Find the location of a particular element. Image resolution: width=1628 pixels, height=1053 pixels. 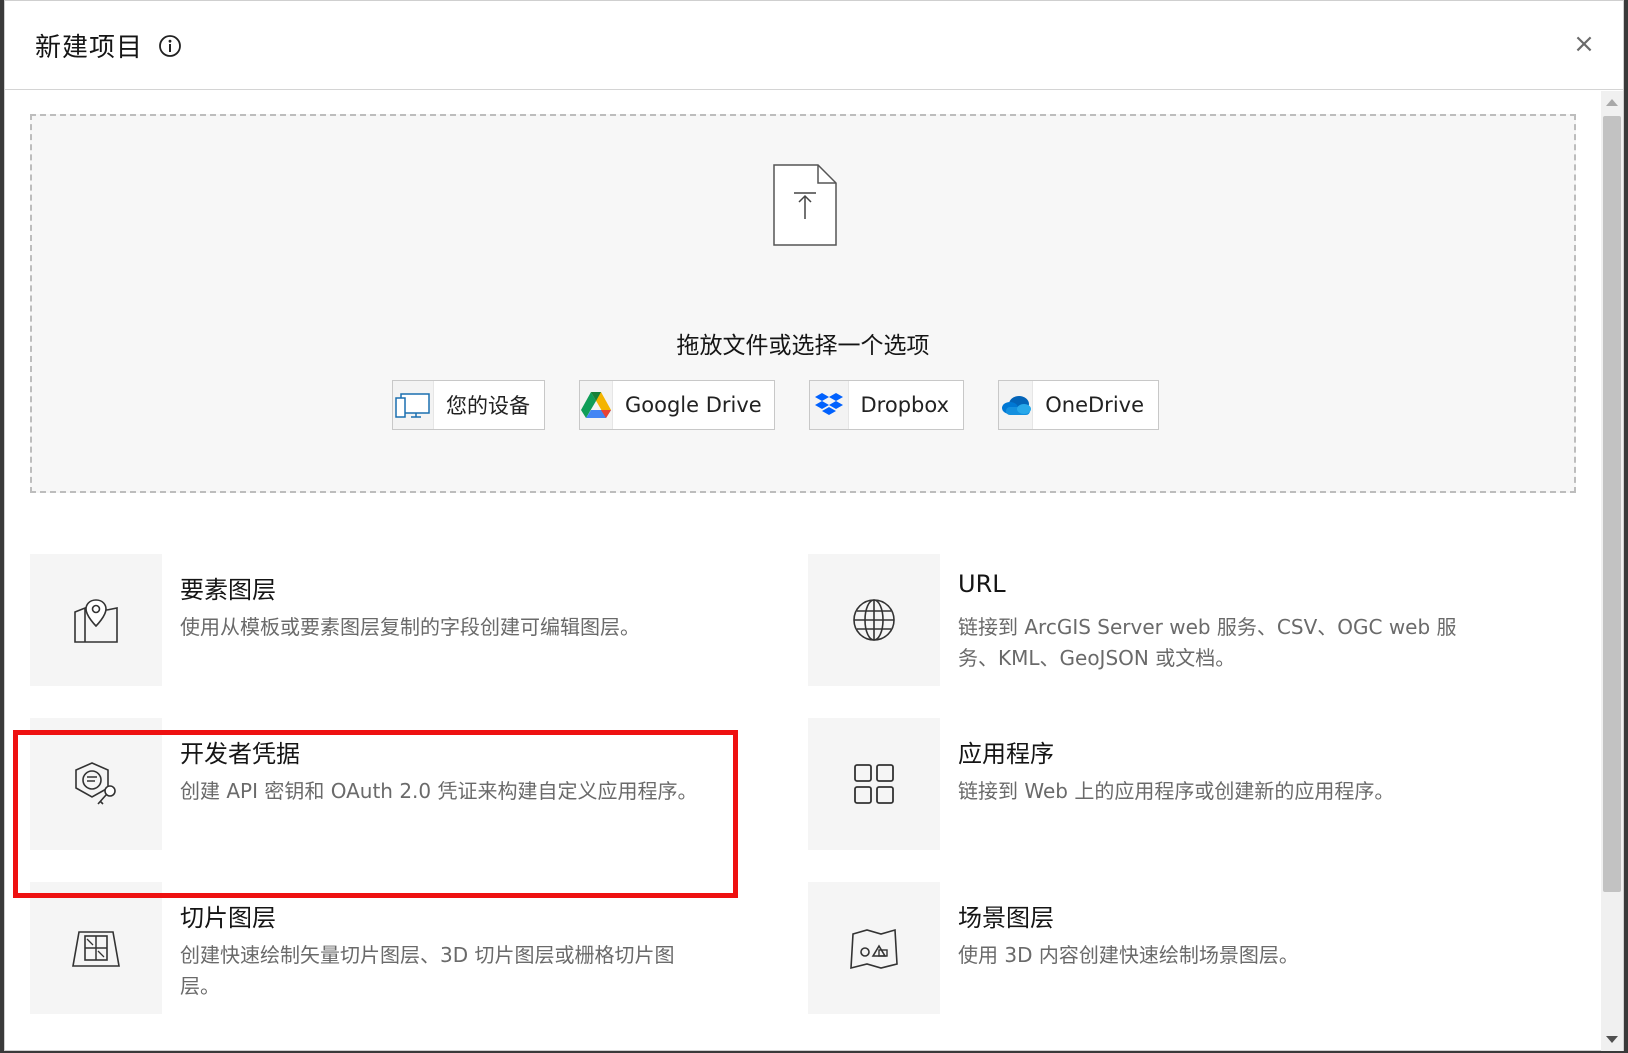

scroll-thumb is located at coordinates (1612, 504).